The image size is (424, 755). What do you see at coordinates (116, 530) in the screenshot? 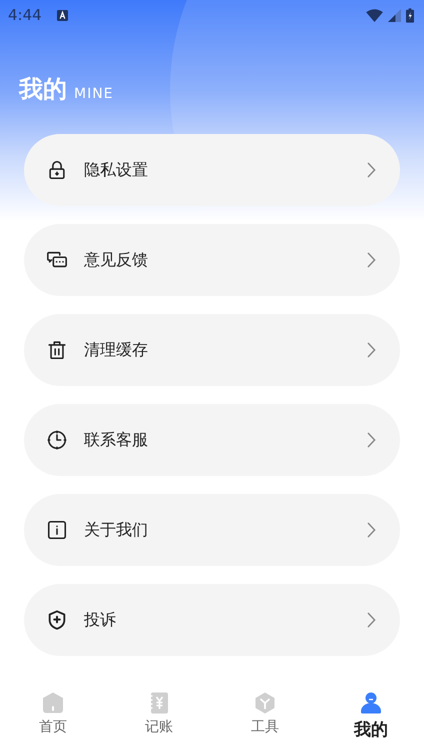
I see `menu-label: 关于我们` at bounding box center [116, 530].